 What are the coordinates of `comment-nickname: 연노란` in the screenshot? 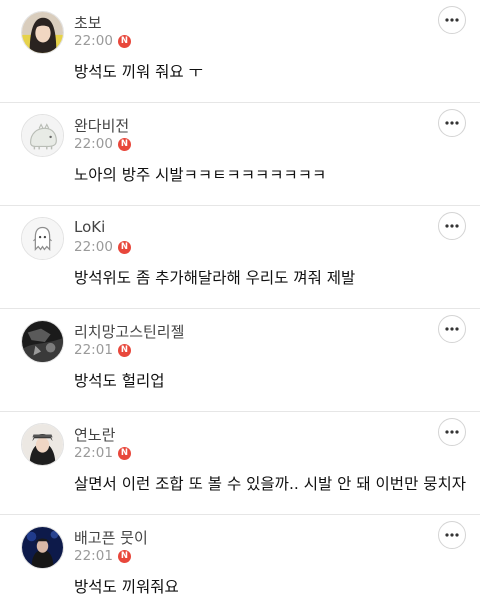 It's located at (94, 434).